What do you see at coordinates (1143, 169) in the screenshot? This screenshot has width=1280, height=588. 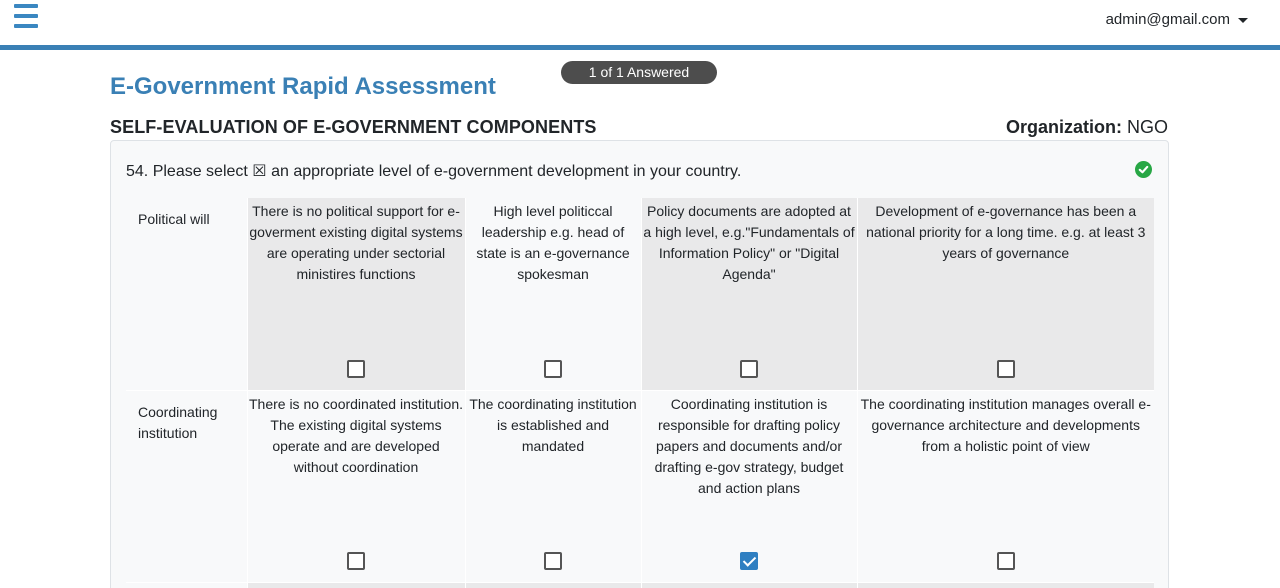 I see `check-circle-icon` at bounding box center [1143, 169].